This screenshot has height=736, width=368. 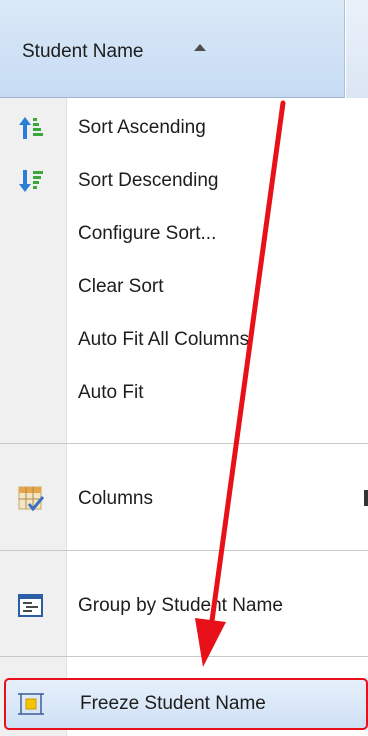 I want to click on menu-item-group-by-student-name: Group by Student Name, so click(x=184, y=606).